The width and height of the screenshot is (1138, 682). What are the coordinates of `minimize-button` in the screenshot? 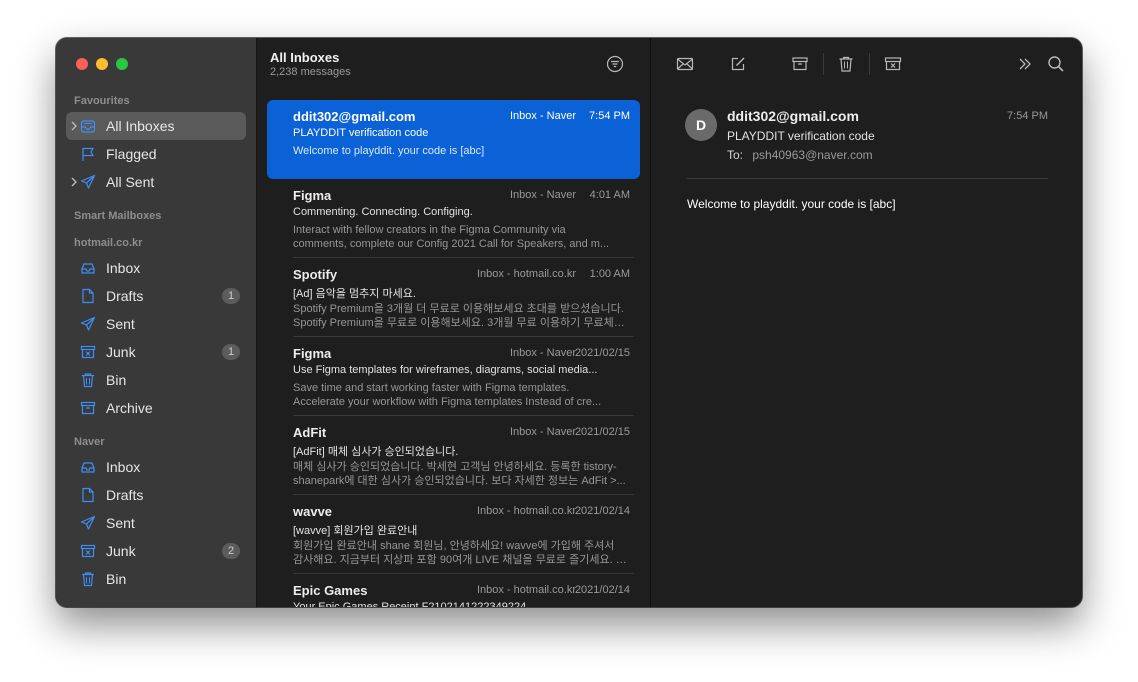 It's located at (102, 64).